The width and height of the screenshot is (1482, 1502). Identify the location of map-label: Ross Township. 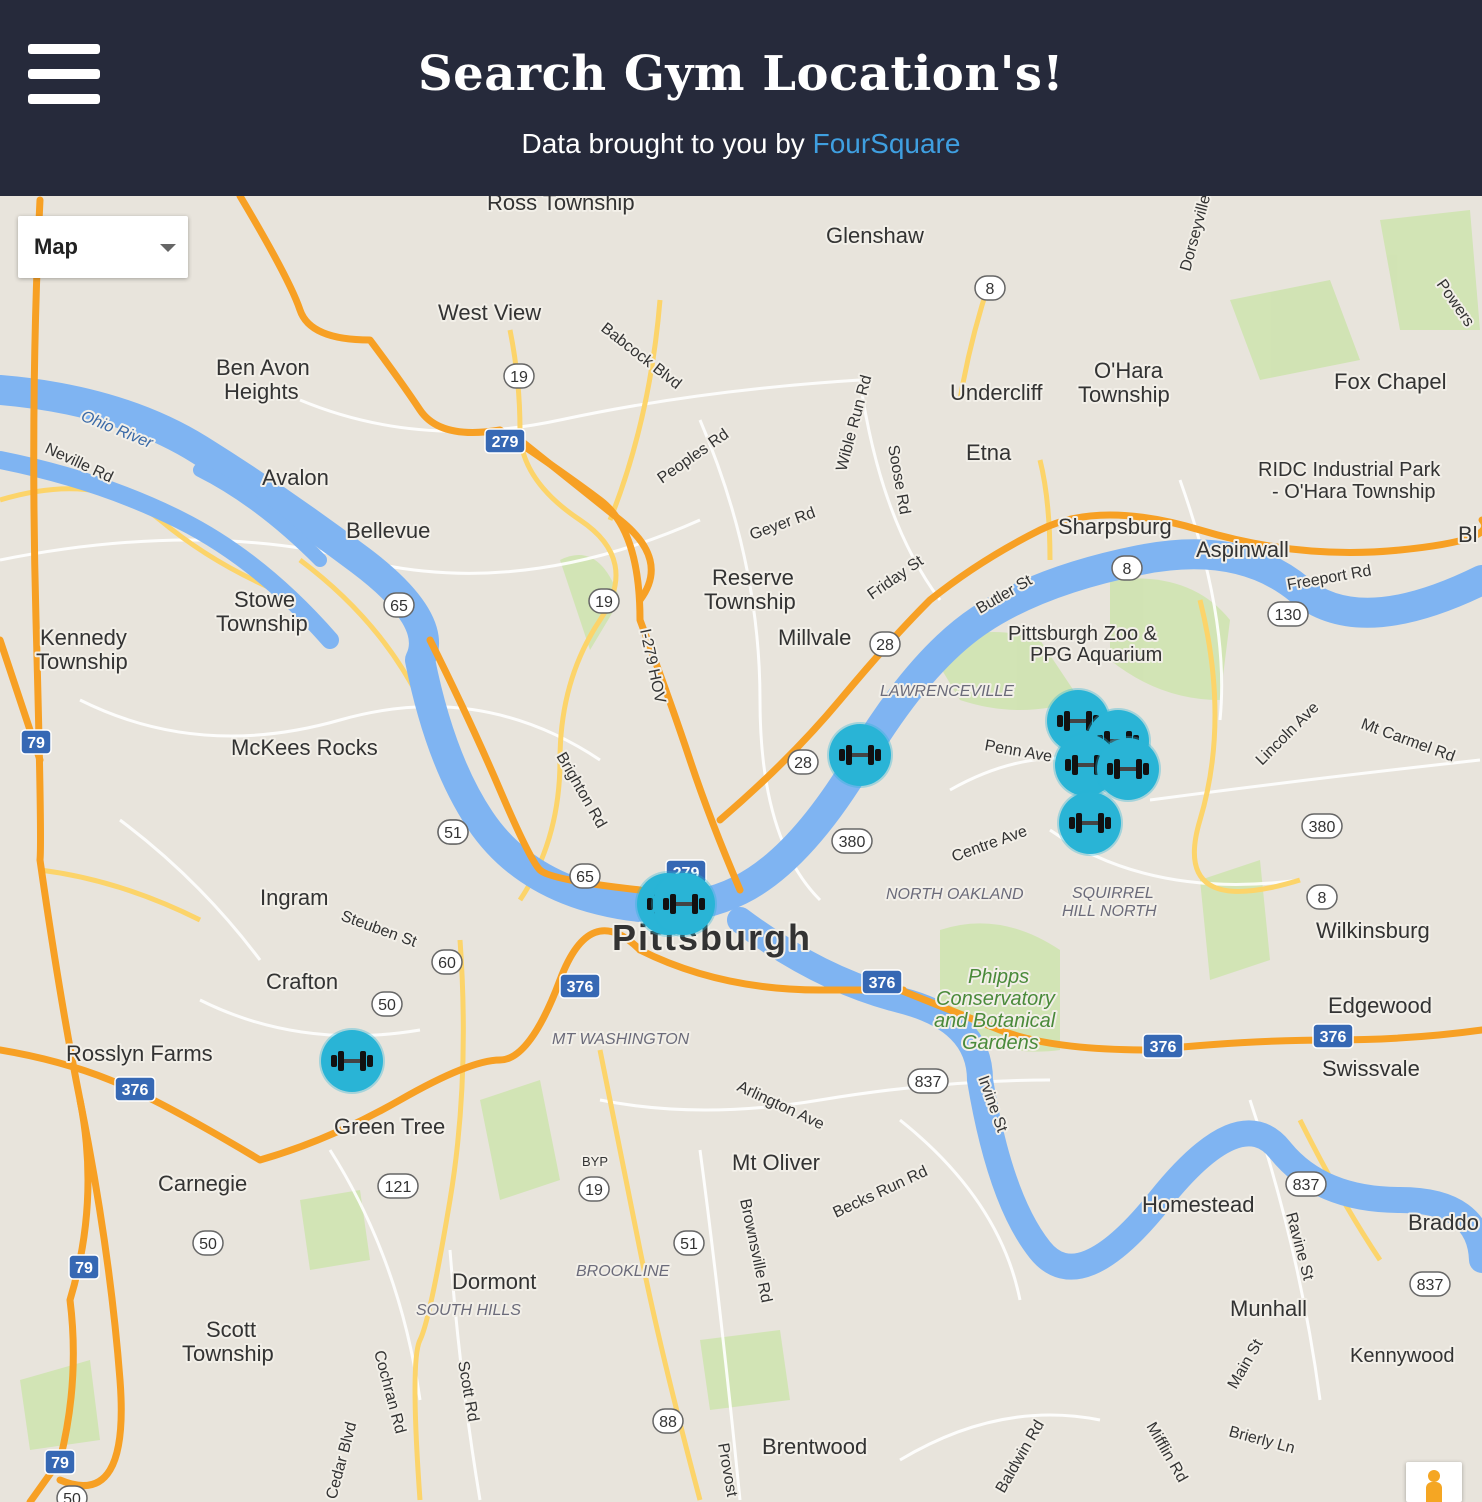
(561, 205).